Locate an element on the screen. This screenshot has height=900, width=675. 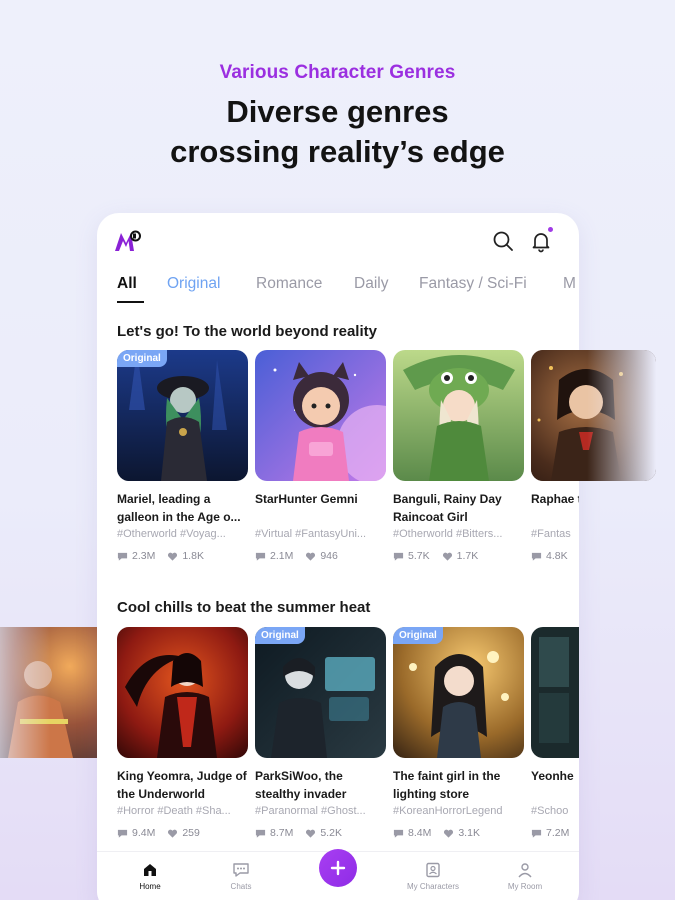
like-count: 3.1K is located at coordinates (469, 833).